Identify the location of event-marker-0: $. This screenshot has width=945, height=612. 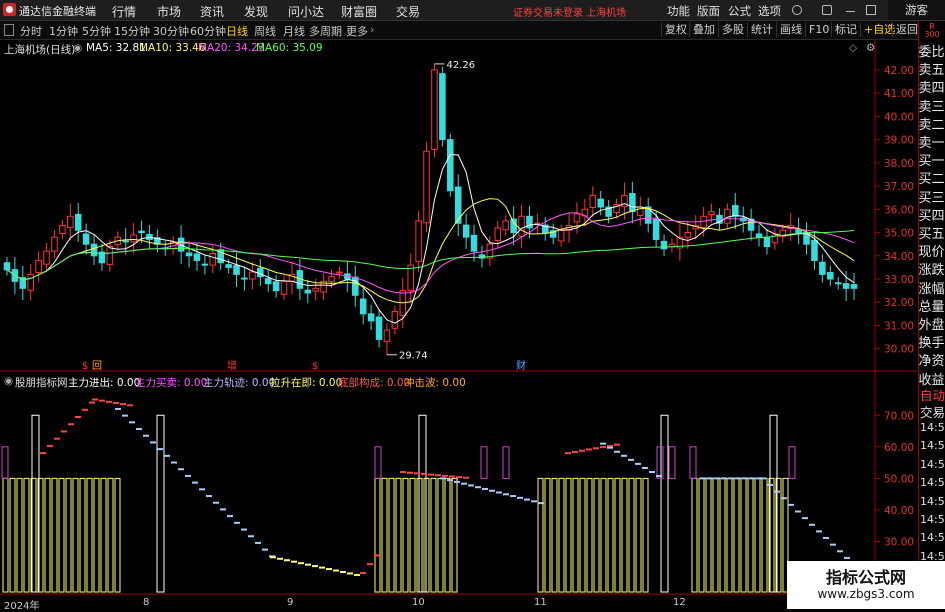
(85, 366).